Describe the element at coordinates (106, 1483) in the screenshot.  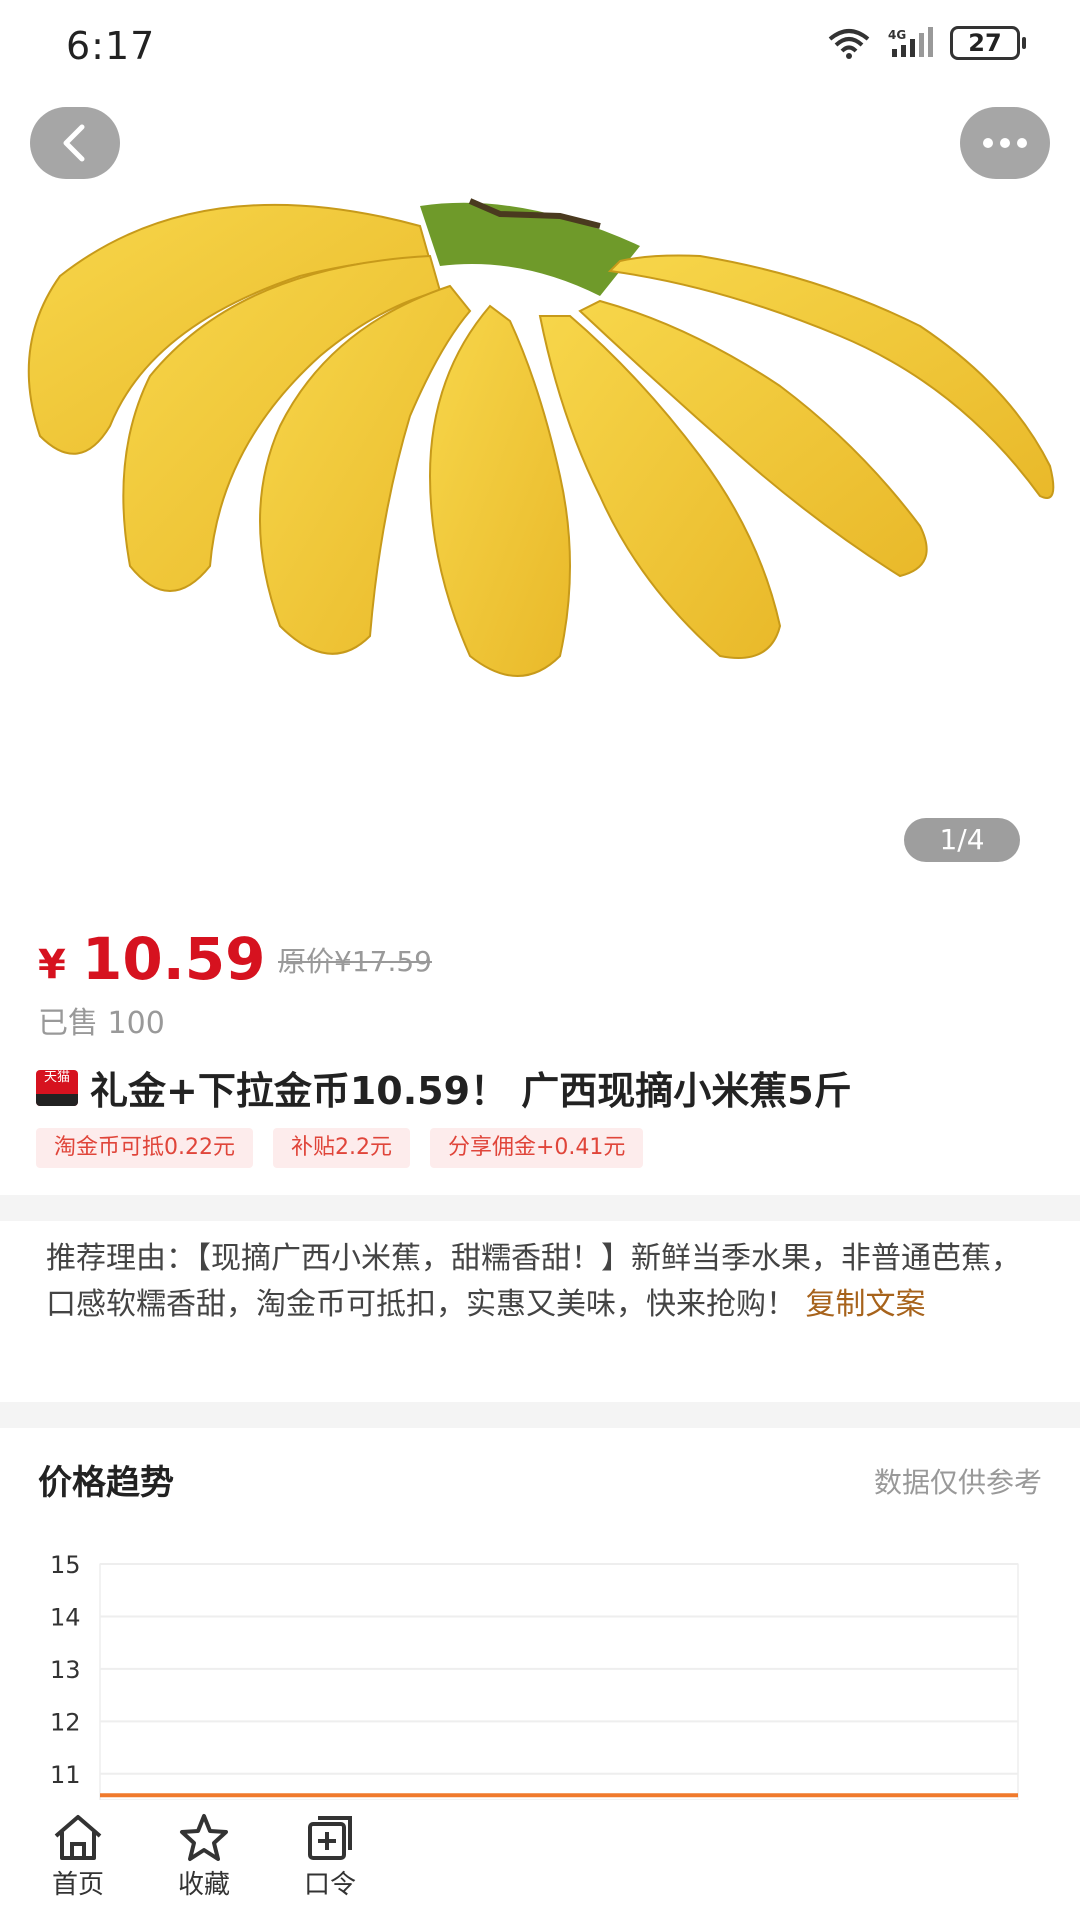
I see `price-trend-title: 价格趋势` at that location.